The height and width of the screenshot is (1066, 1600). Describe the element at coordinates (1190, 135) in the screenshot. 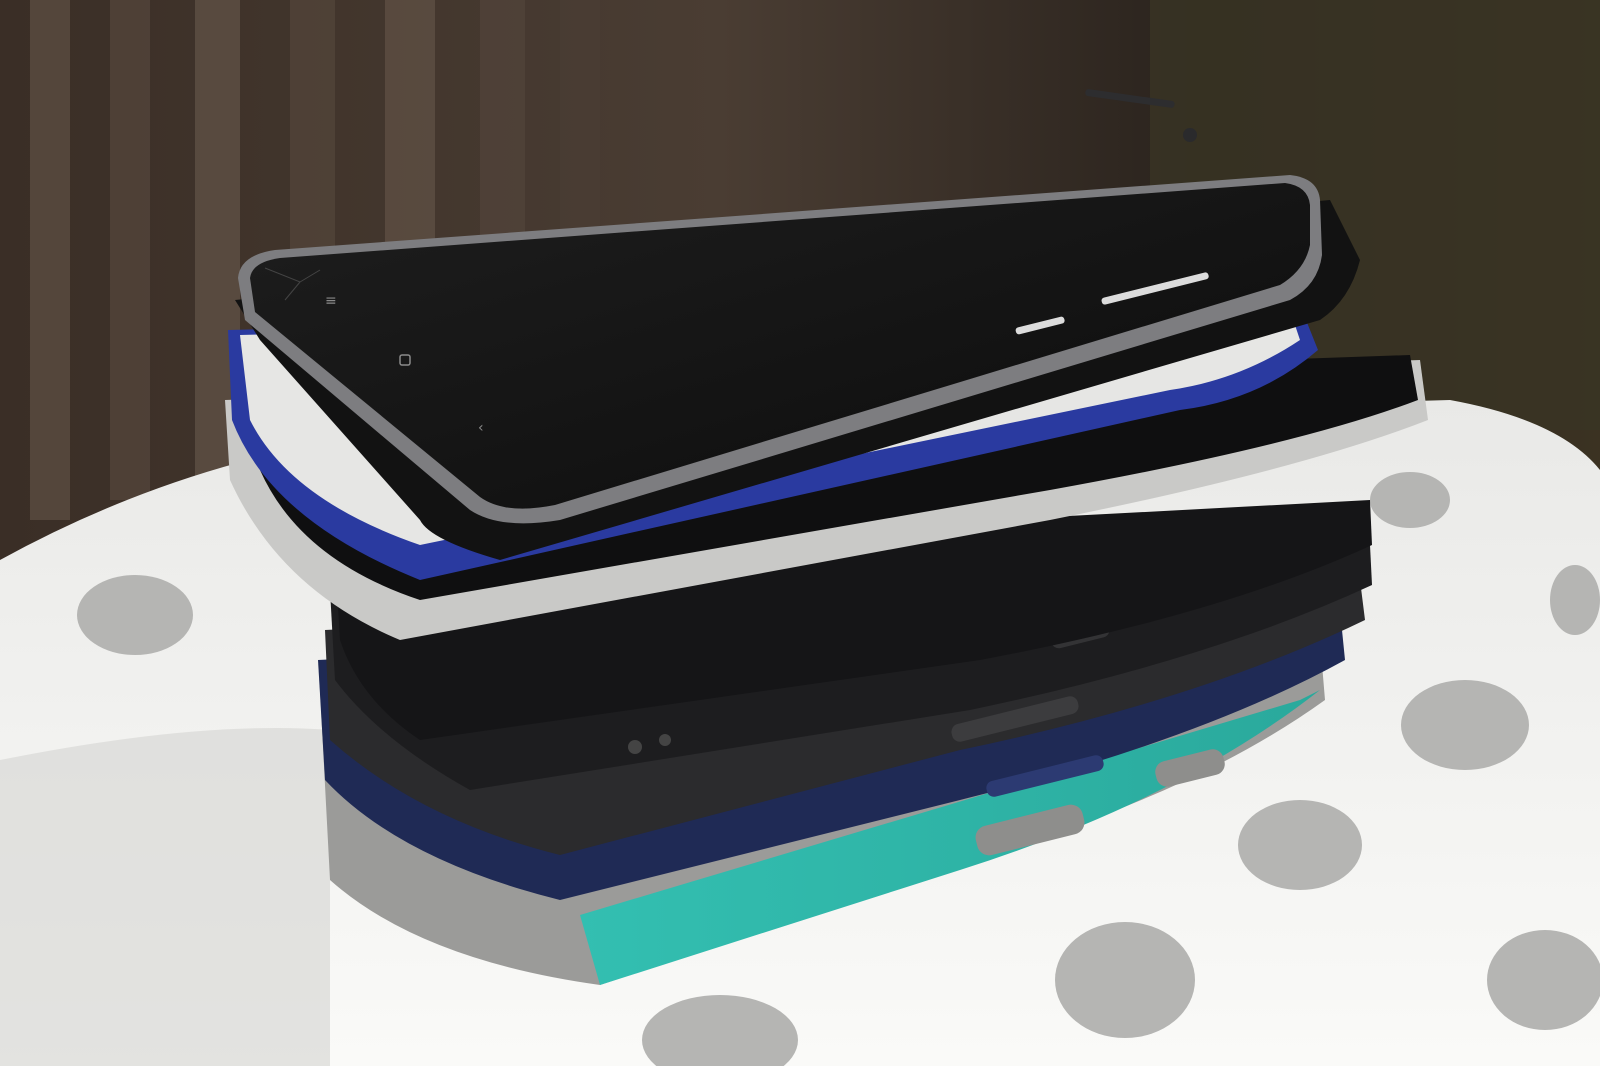

I see `top-phone-camera` at that location.